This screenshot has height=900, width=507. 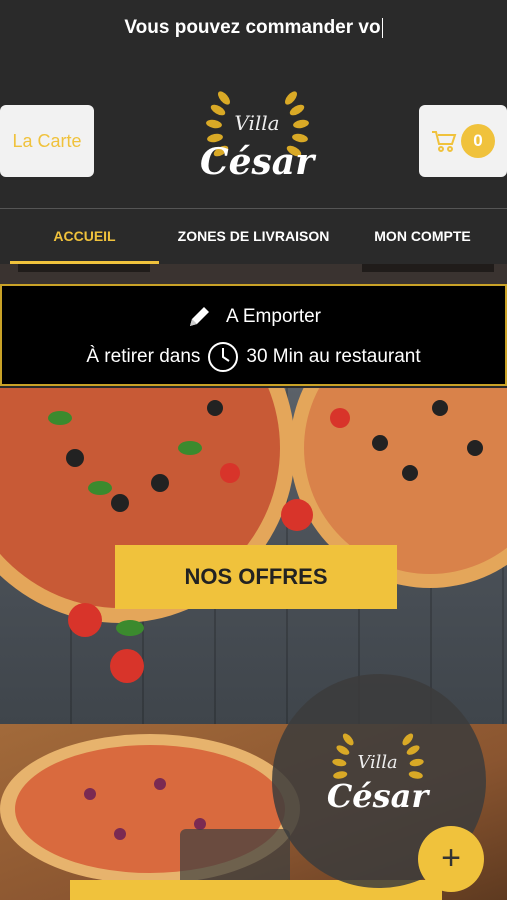 I want to click on pickup-suffix: 30 Min au restaurant, so click(x=333, y=356).